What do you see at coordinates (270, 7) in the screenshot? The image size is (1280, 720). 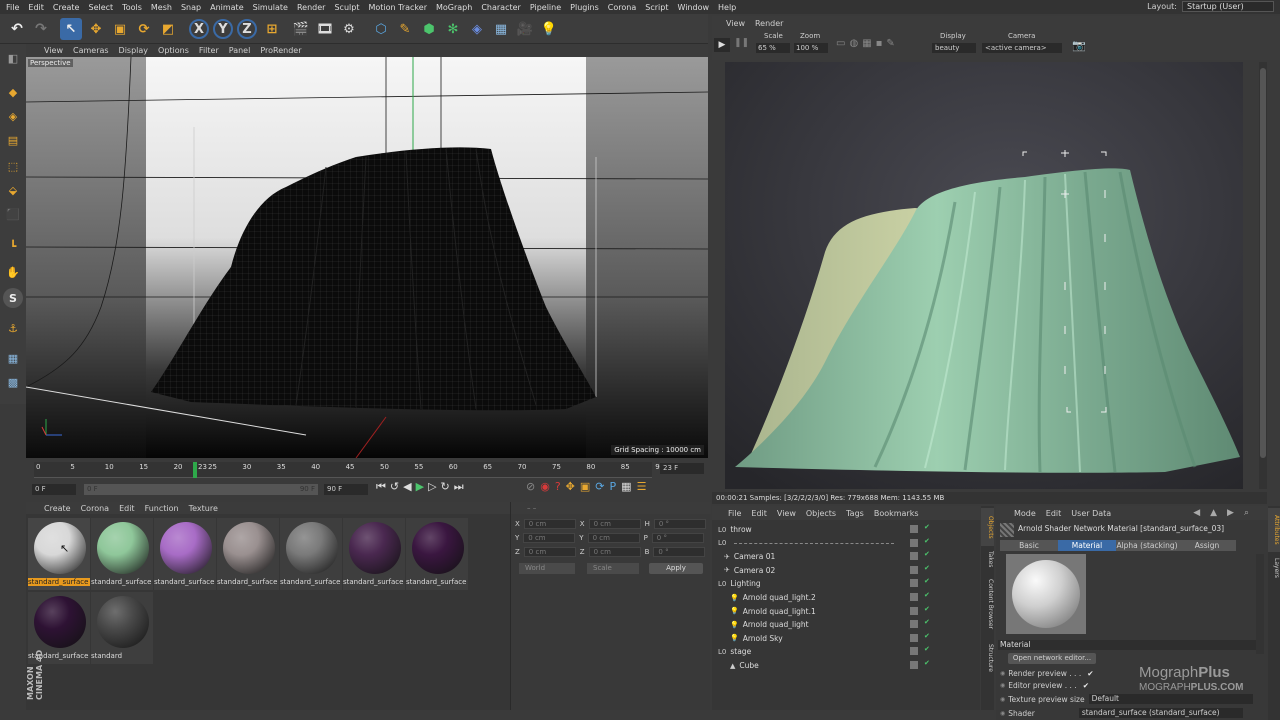 I see `menu-simulate: Simulate` at bounding box center [270, 7].